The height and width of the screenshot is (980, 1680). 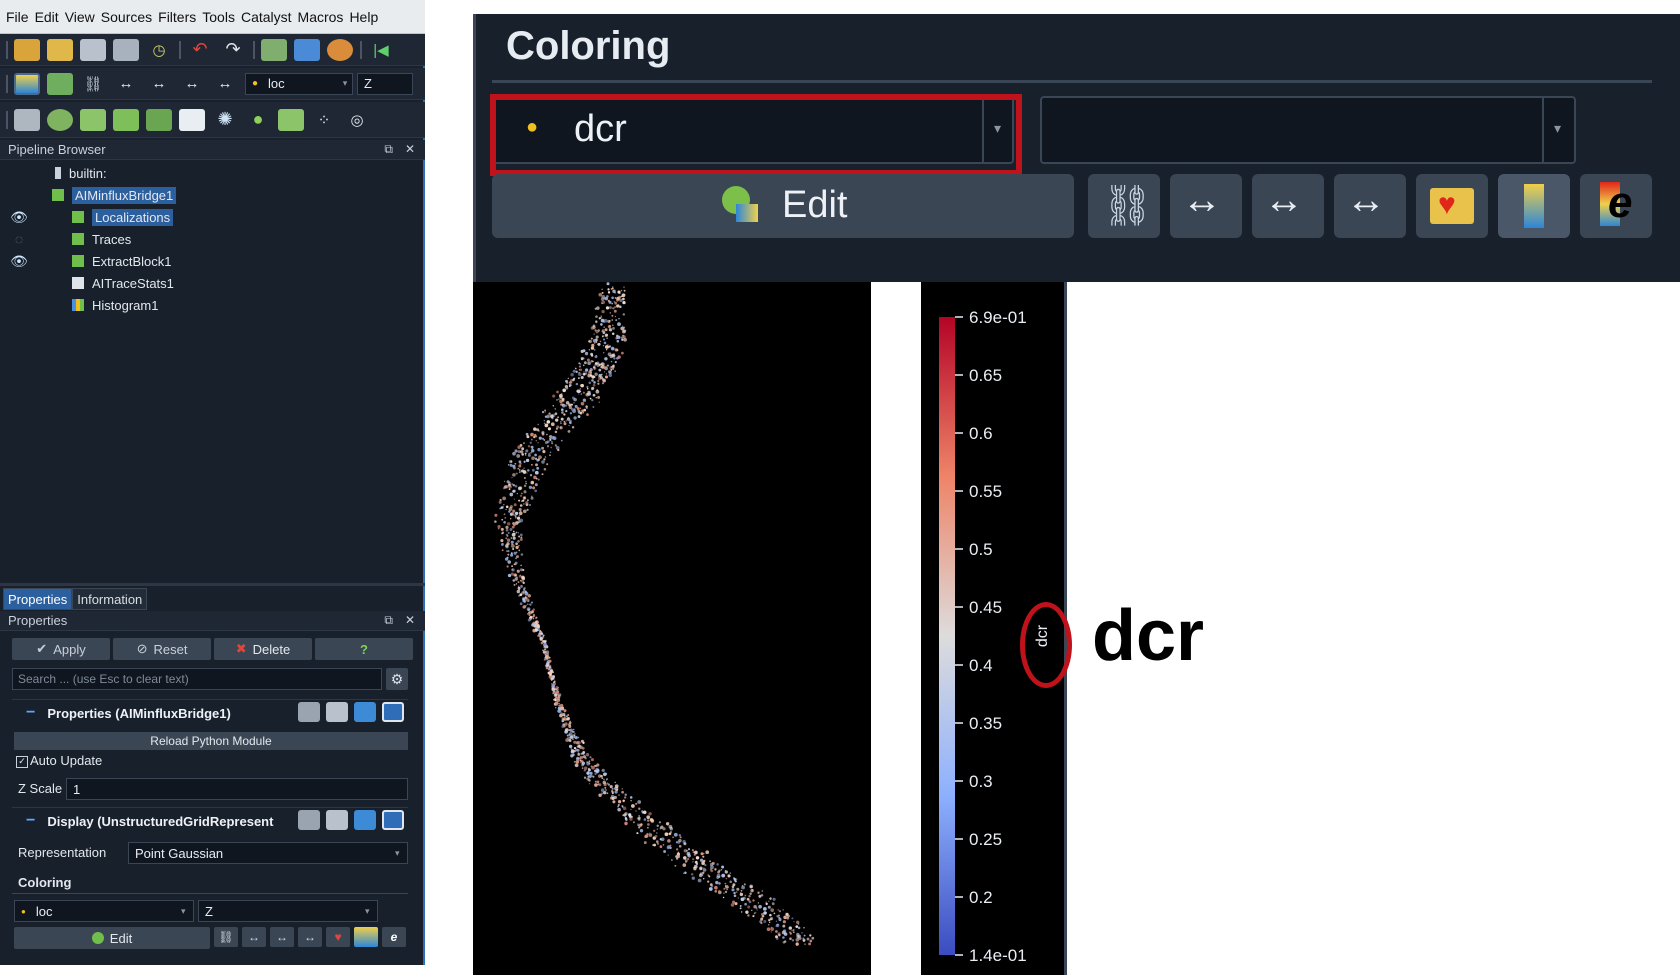 I want to click on camera-link-icon, so click(x=274, y=49).